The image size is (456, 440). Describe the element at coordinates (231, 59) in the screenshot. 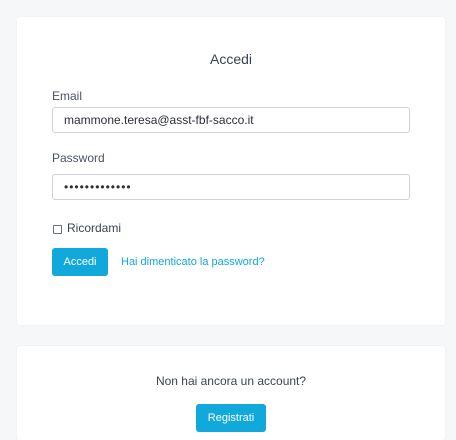

I see `login-title: Accedi` at that location.